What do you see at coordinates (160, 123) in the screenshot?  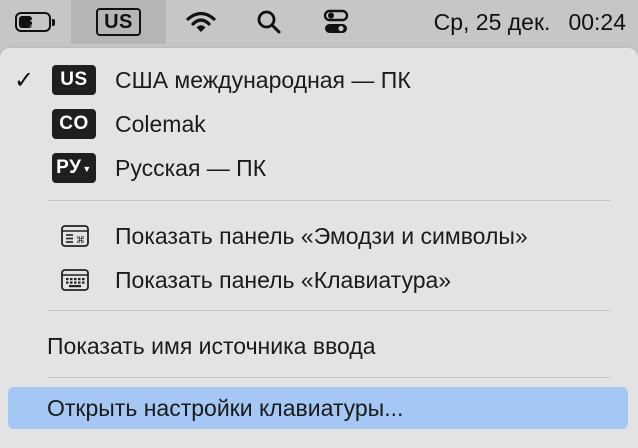 I see `layout-label-colemak: Colemak` at bounding box center [160, 123].